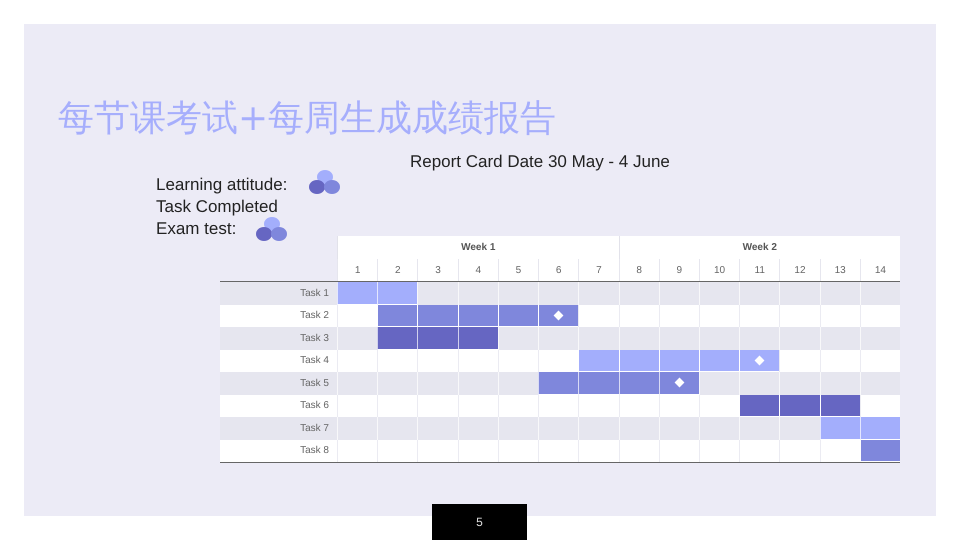 The width and height of the screenshot is (960, 540). What do you see at coordinates (314, 406) in the screenshot?
I see `task-label: Task 6` at bounding box center [314, 406].